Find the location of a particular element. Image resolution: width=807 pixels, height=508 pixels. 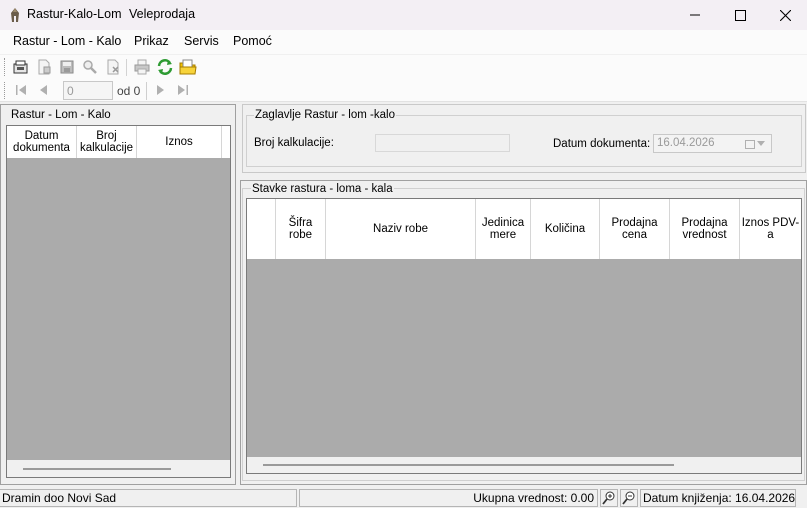

datum-dokumenta-label: Datum dokumenta: is located at coordinates (602, 144).